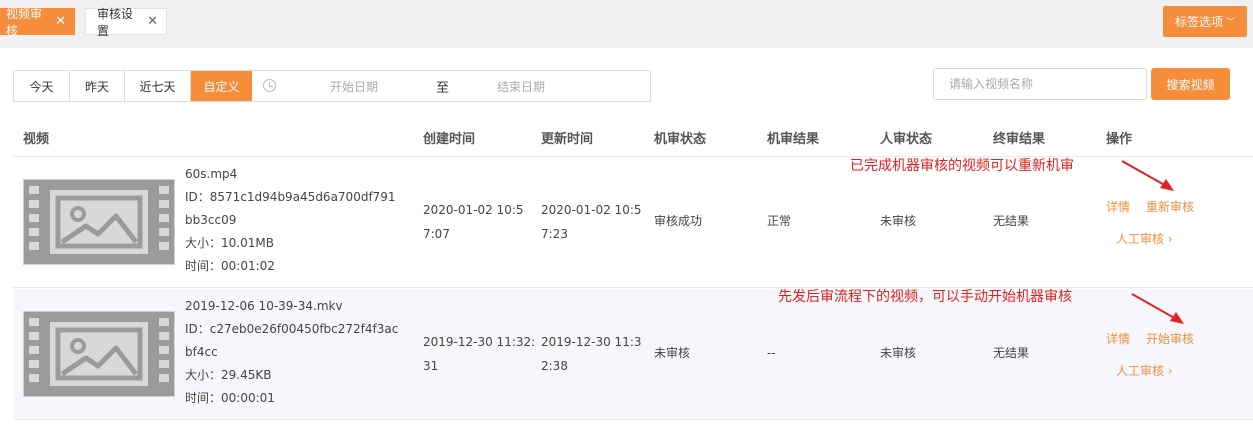 The image size is (1253, 431). What do you see at coordinates (1231, 23) in the screenshot?
I see `chevron-down-icon: ﹀` at bounding box center [1231, 23].